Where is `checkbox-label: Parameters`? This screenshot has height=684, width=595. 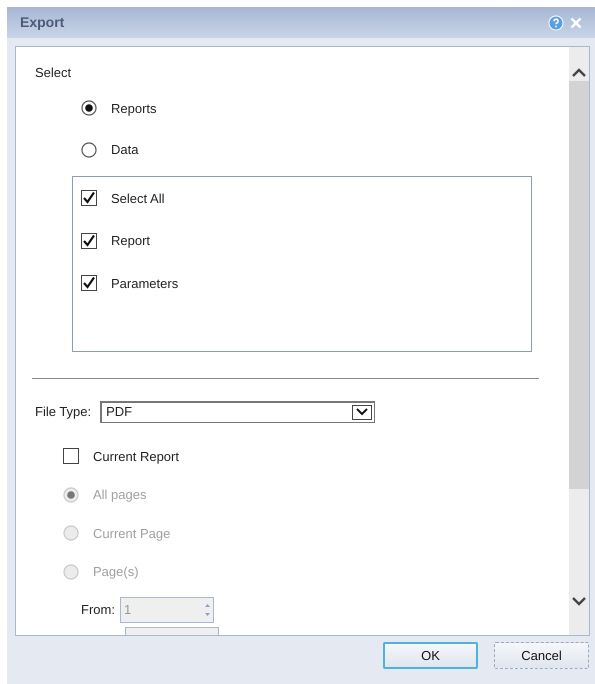 checkbox-label: Parameters is located at coordinates (144, 283).